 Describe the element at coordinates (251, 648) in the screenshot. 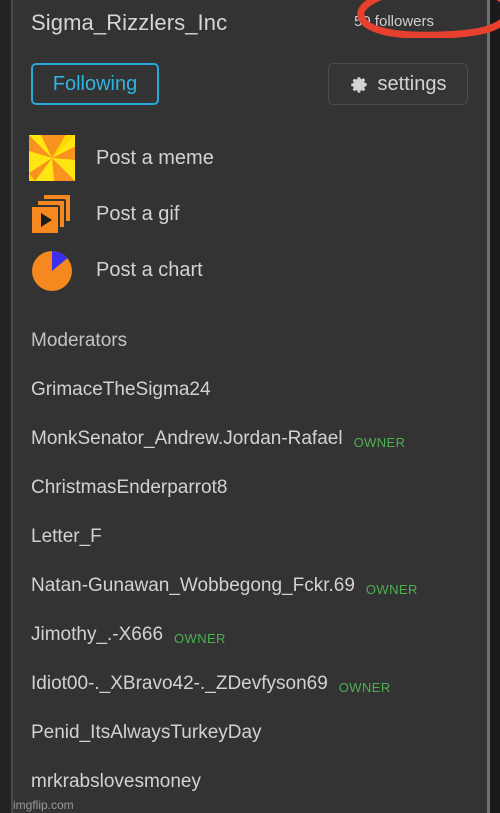

I see `moderator-row: Jimothy_.-X666 OWNER` at that location.